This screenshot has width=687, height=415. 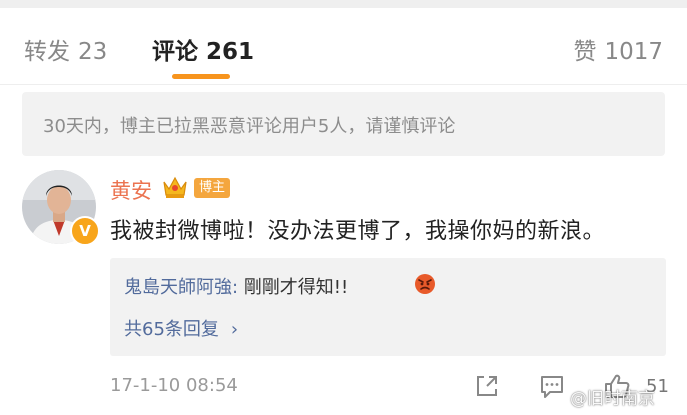 I want to click on tab-divider, so click(x=343, y=84).